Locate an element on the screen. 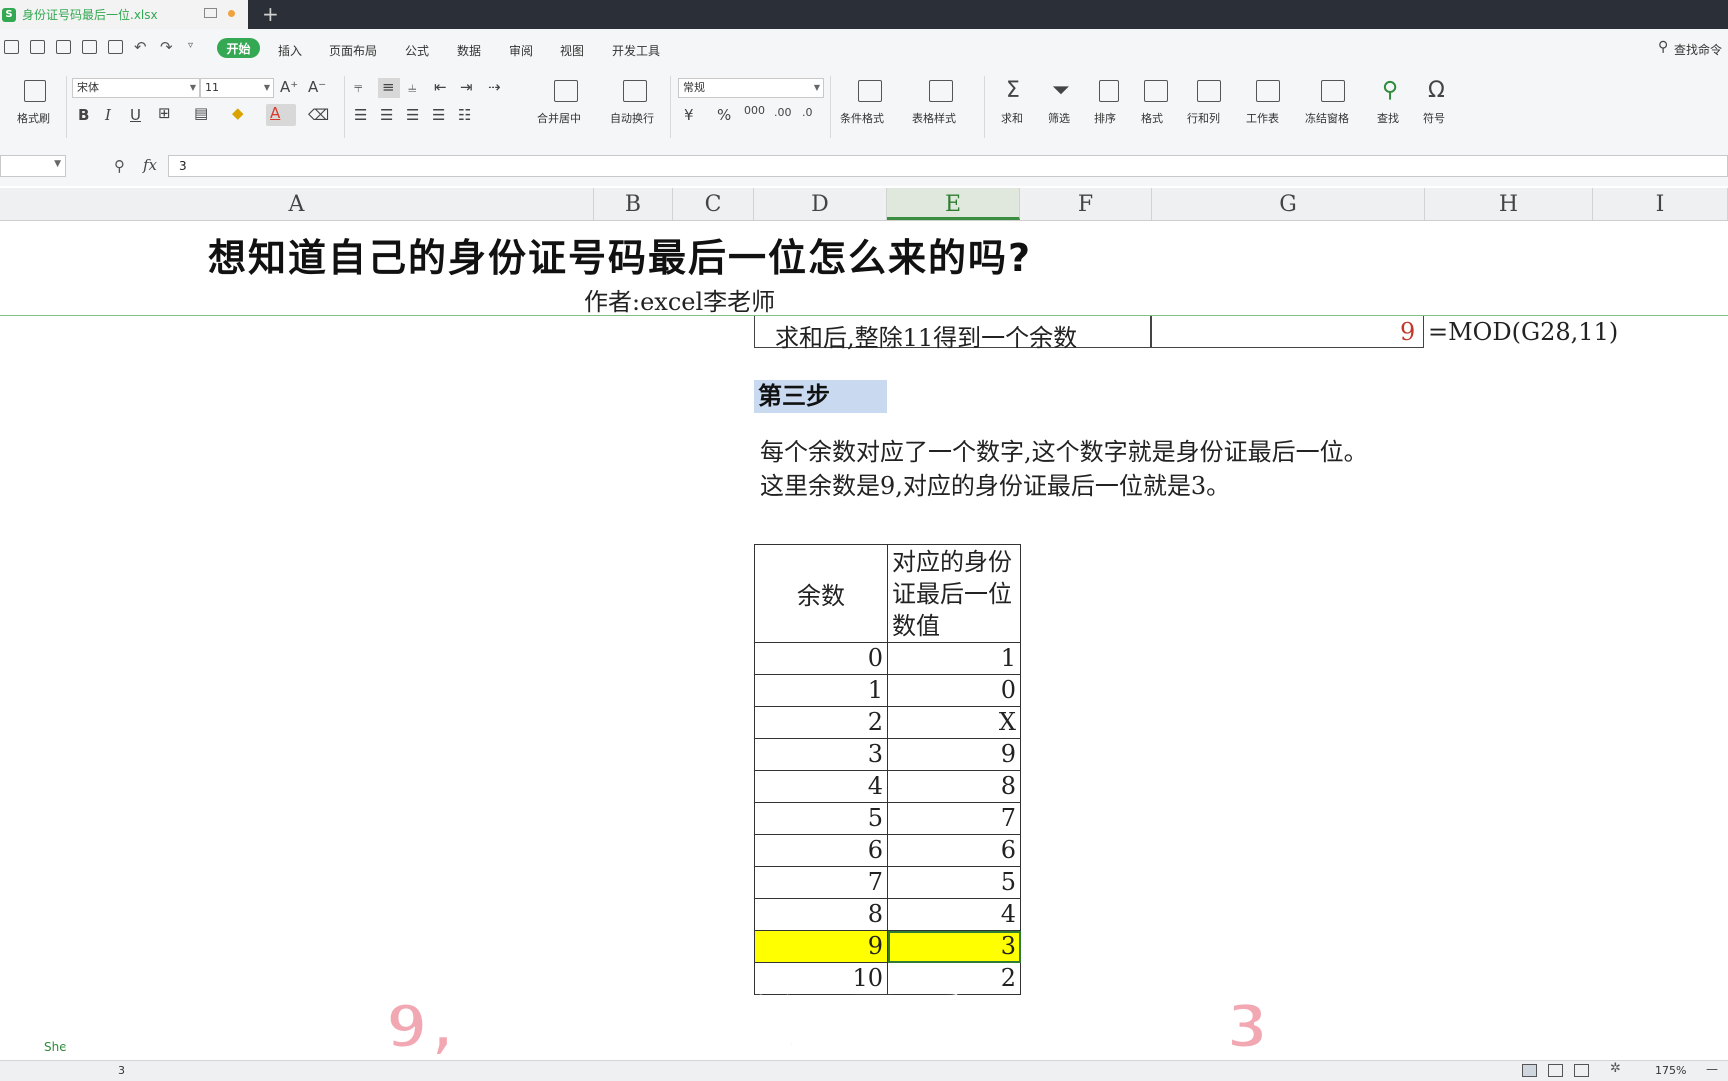 Image resolution: width=1728 pixels, height=1081 pixels. column-header-a: A is located at coordinates (297, 204).